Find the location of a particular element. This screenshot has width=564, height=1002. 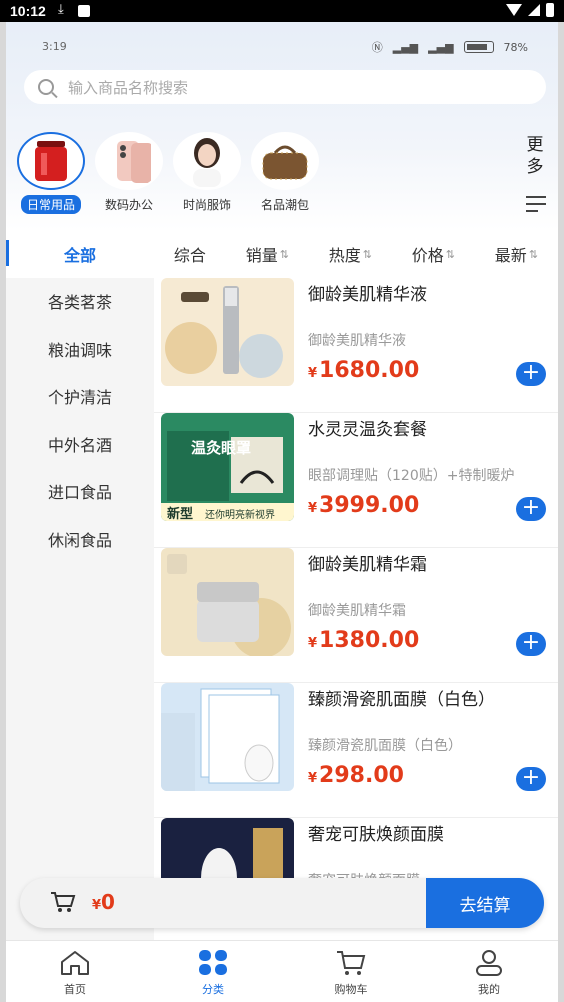

sort-newest: 最新 ⇅ is located at coordinates (516, 254).